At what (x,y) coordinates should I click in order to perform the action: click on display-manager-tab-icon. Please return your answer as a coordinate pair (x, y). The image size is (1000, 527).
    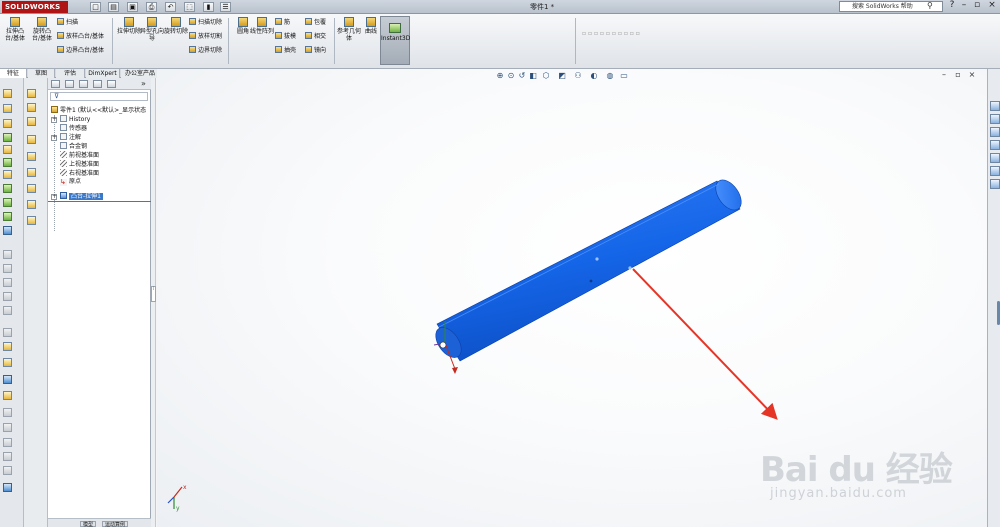
    Looking at the image, I should click on (111, 84).